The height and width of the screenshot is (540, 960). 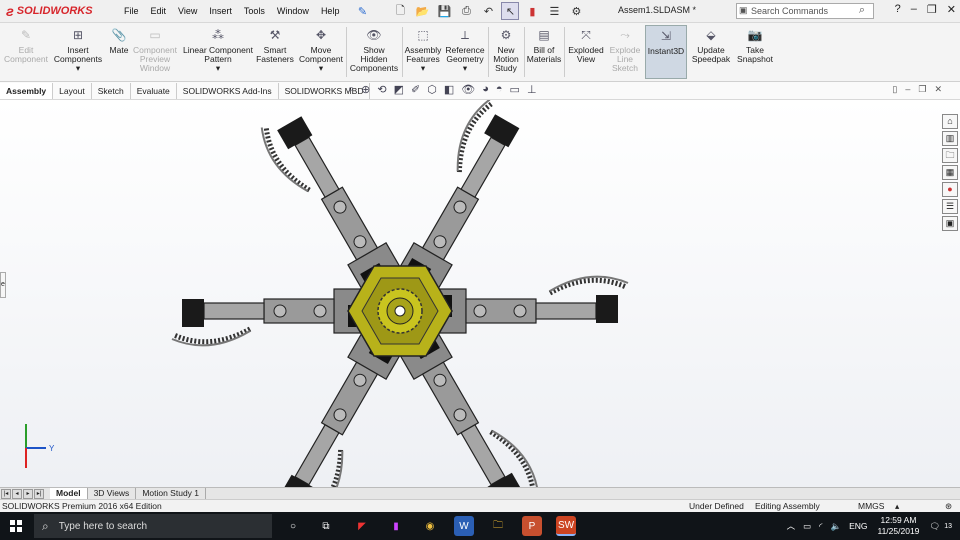 What do you see at coordinates (466, 11) in the screenshot?
I see `print-icon: ⎙` at bounding box center [466, 11].